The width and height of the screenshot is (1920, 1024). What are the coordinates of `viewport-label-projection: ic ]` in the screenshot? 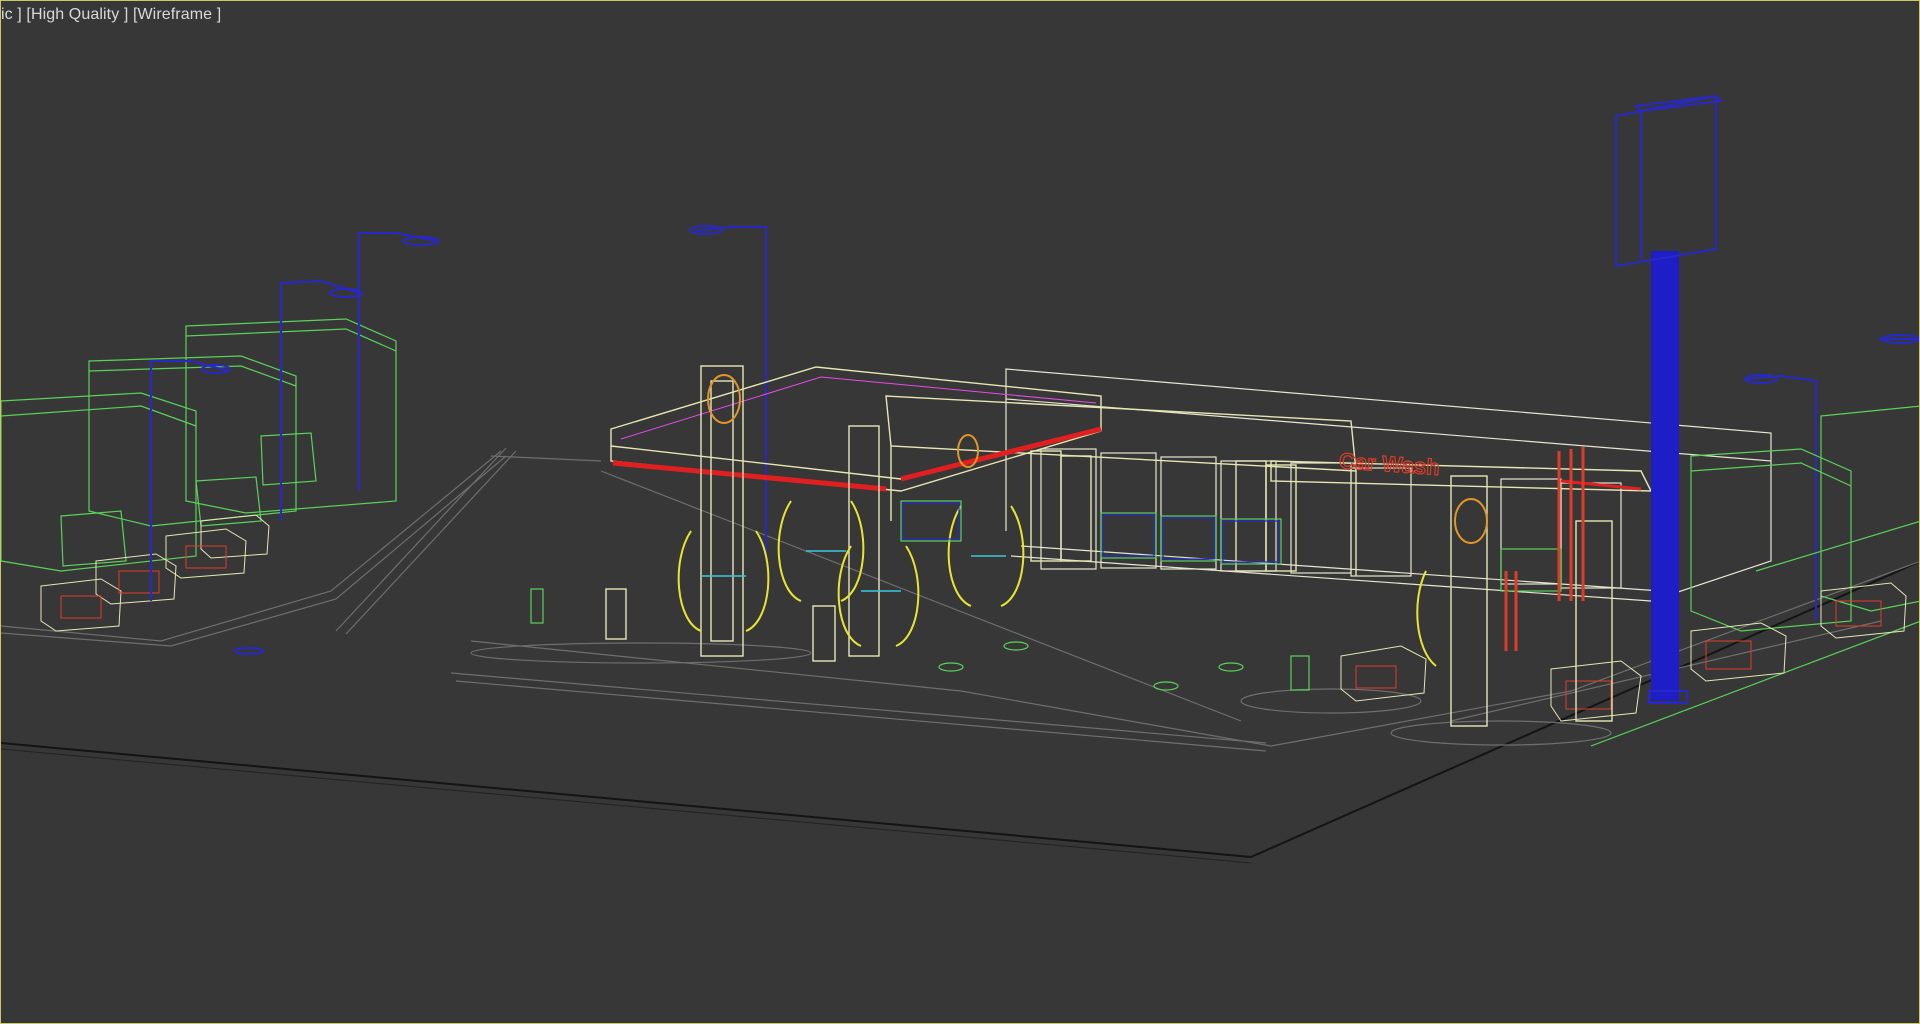 It's located at (11, 14).